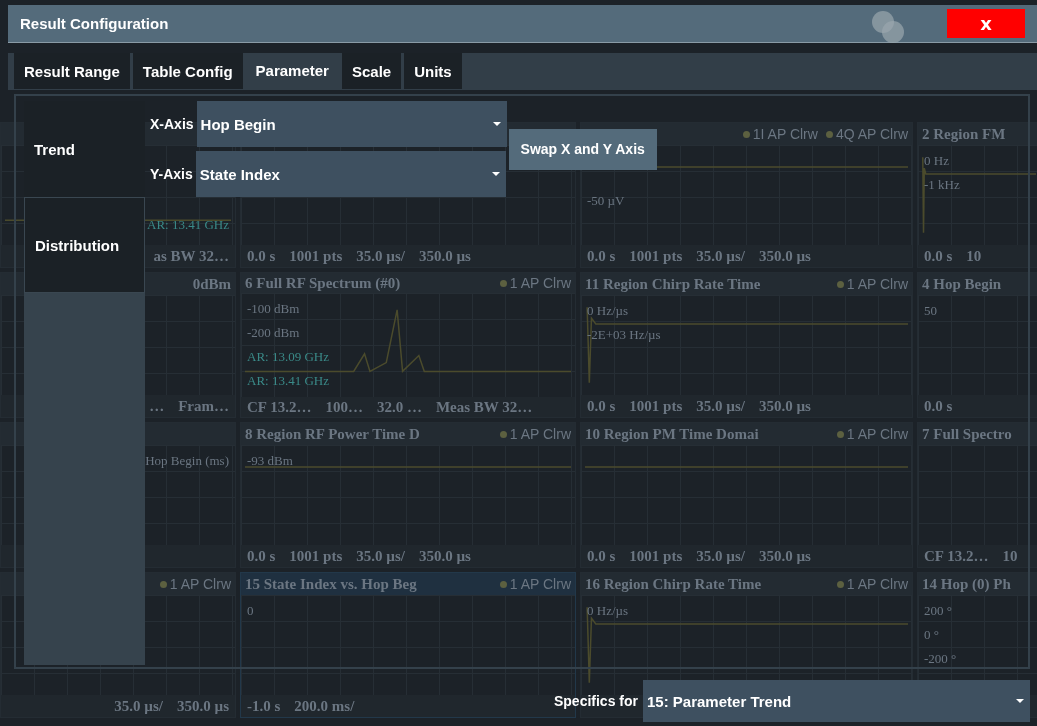 The image size is (1037, 726). Describe the element at coordinates (931, 635) in the screenshot. I see `axis-label: 0 °` at that location.